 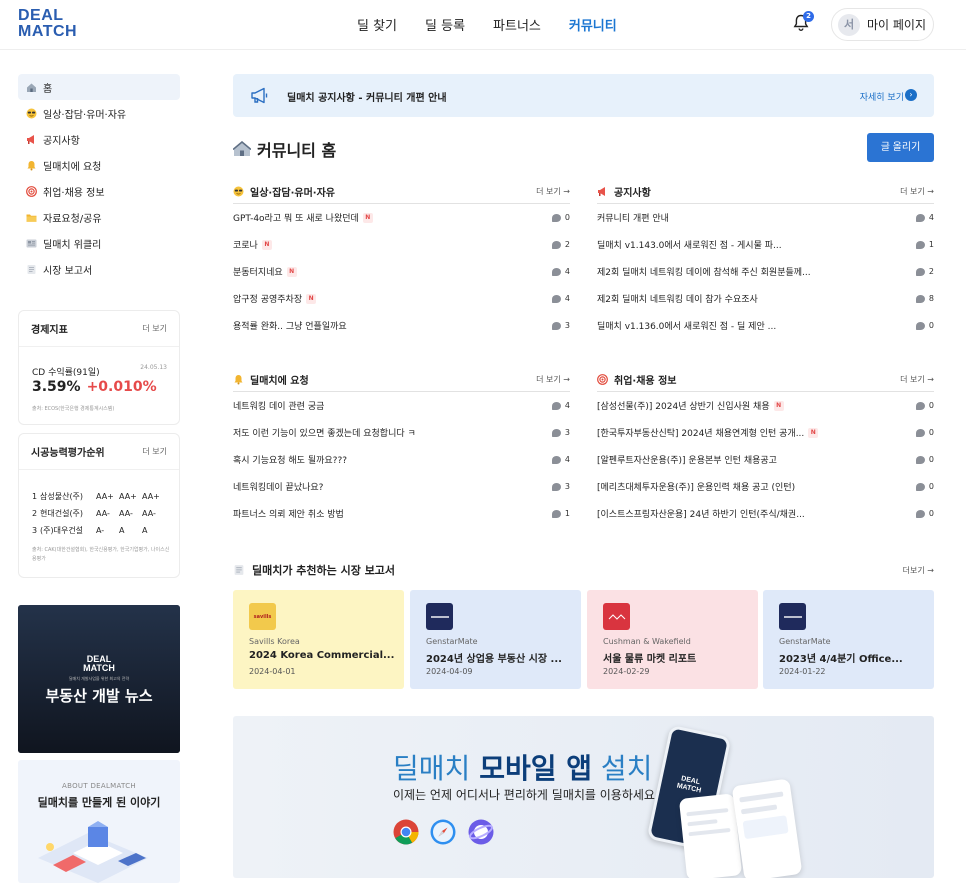 What do you see at coordinates (765, 217) in the screenshot?
I see `list-item: 커뮤니티 개편 안내 4` at bounding box center [765, 217].